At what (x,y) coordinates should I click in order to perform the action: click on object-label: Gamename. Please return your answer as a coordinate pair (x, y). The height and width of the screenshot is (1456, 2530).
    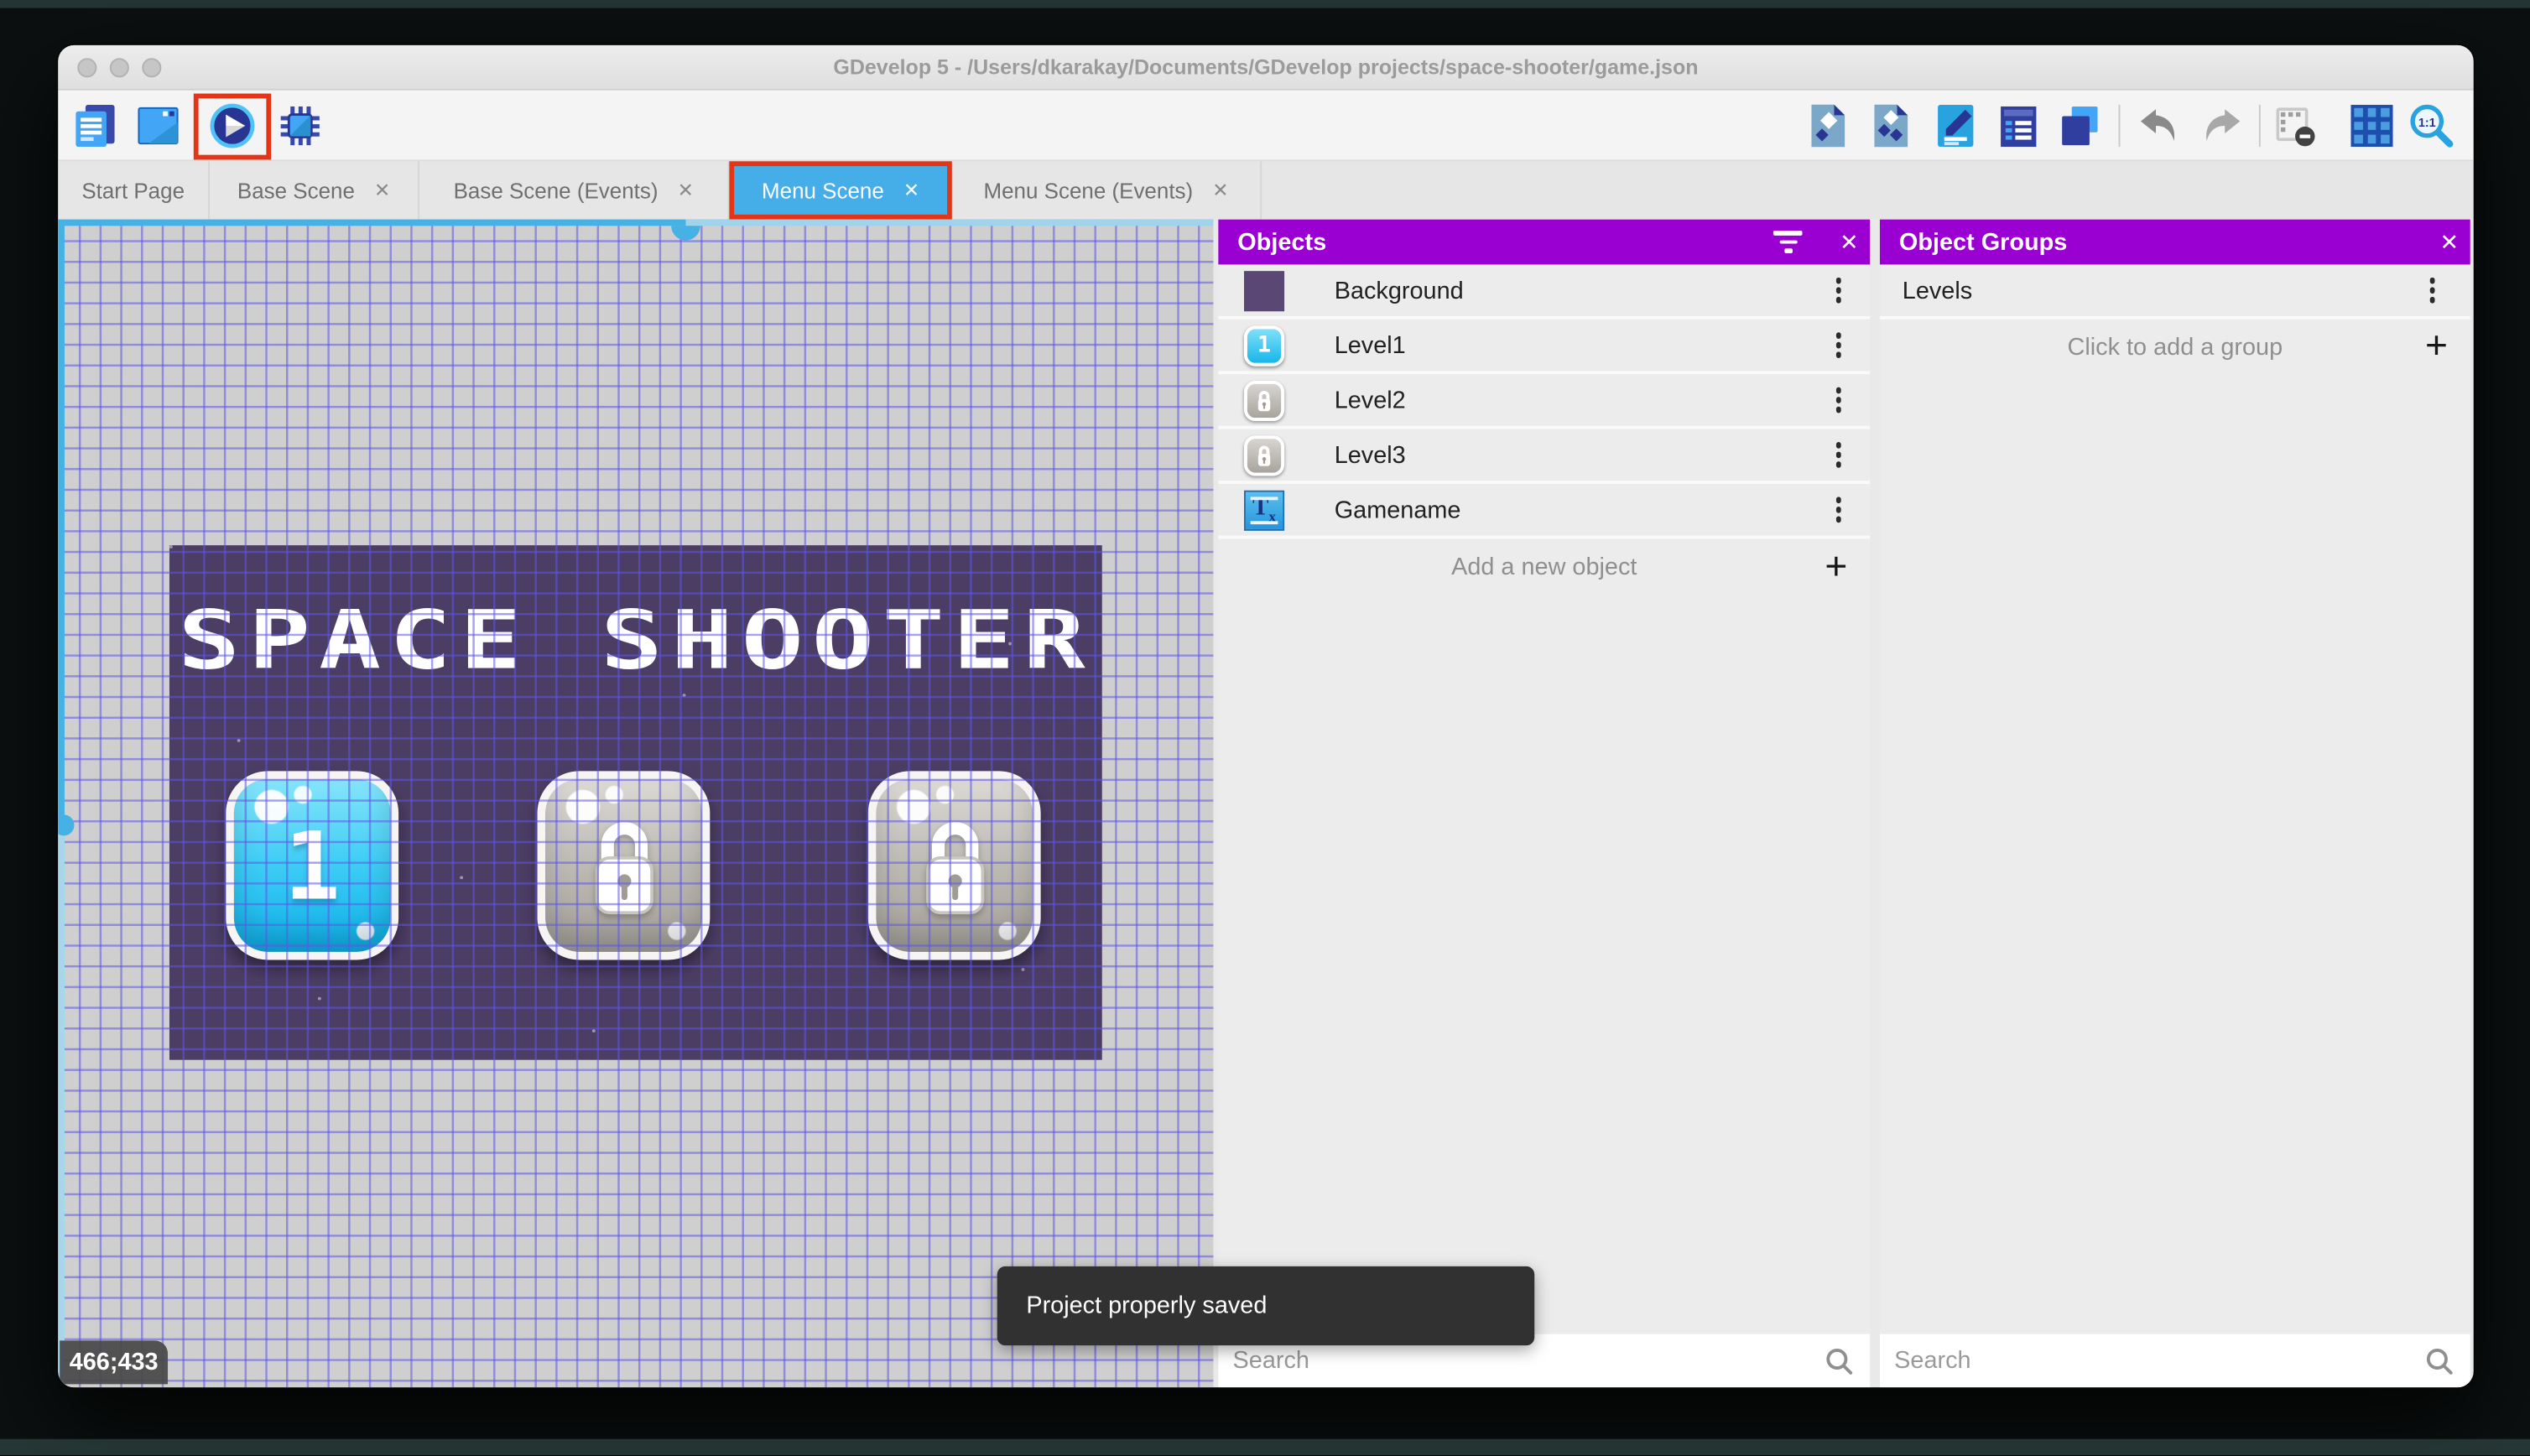
    Looking at the image, I should click on (1397, 510).